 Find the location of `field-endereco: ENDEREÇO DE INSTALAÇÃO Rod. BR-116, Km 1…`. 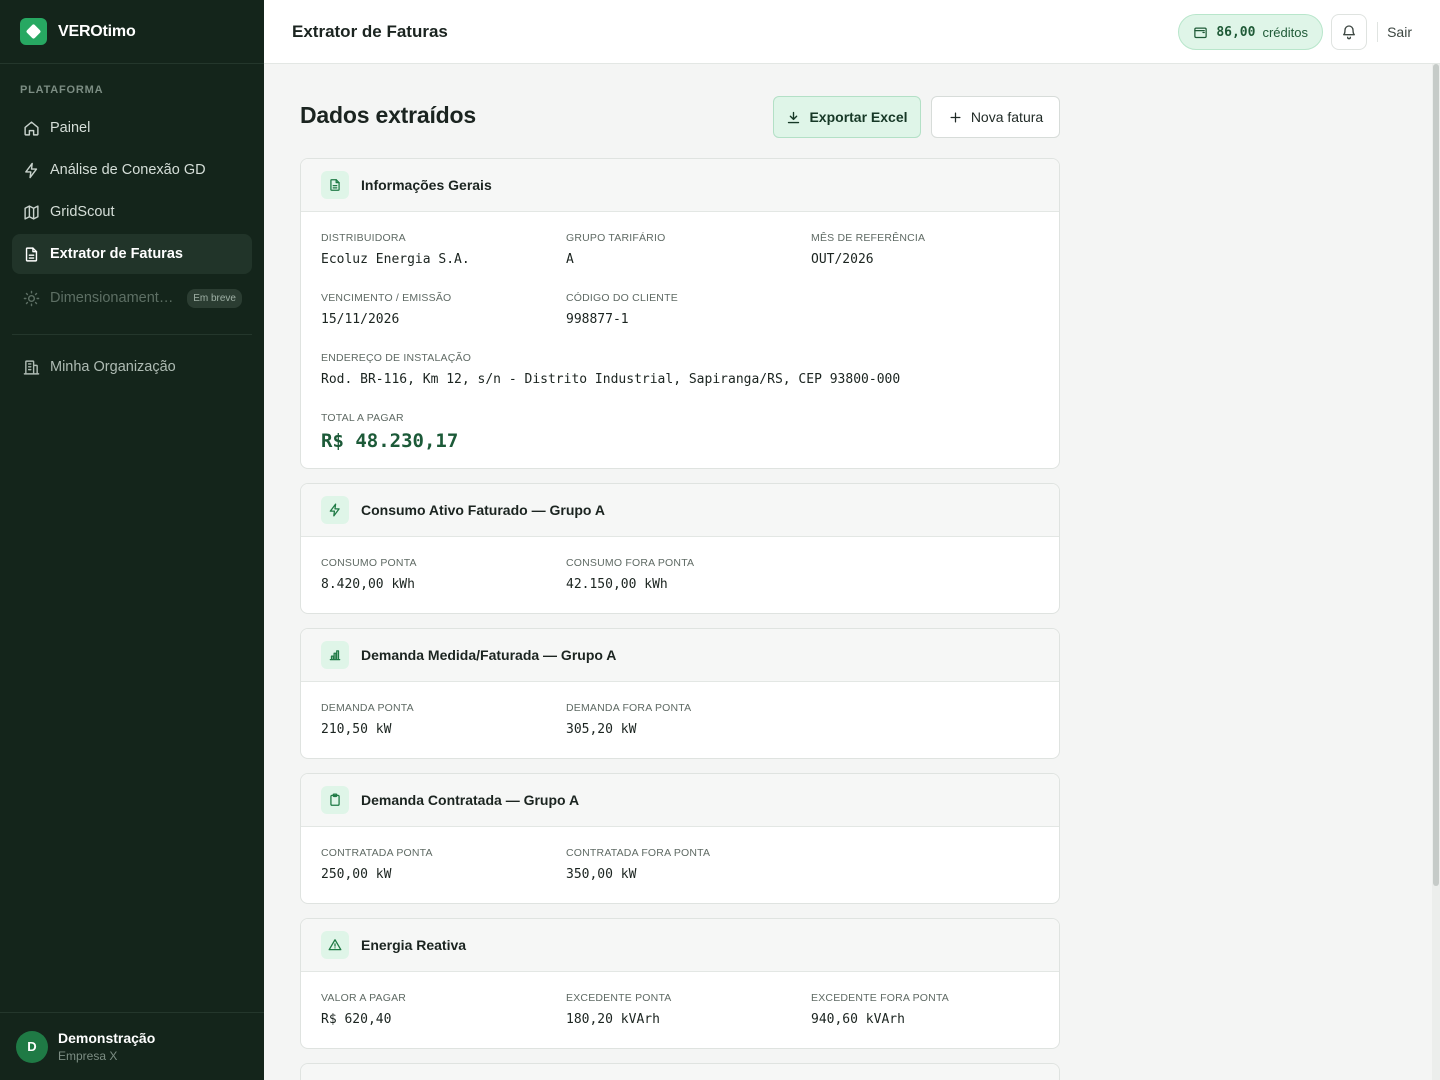

field-endereco: ENDEREÇO DE INSTALAÇÃO Rod. BR-116, Km 1… is located at coordinates (610, 369).